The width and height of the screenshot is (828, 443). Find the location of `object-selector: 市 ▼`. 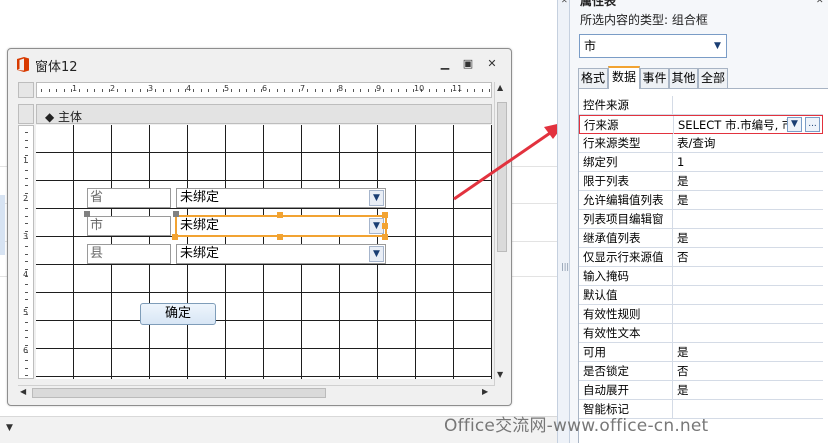

object-selector: 市 ▼ is located at coordinates (653, 46).